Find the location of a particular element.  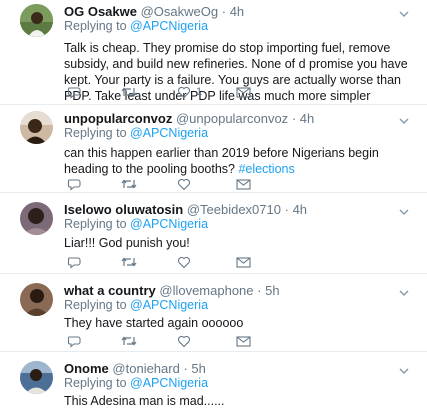

tweet-header: Onome @toniehard · 5h is located at coordinates (135, 368).